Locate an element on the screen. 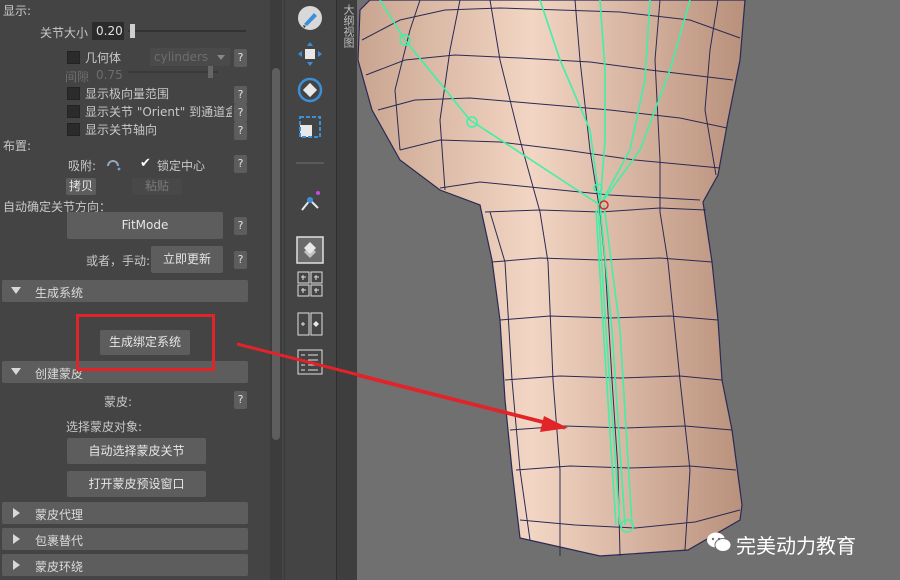  copy-button: 拷贝 is located at coordinates (81, 186).